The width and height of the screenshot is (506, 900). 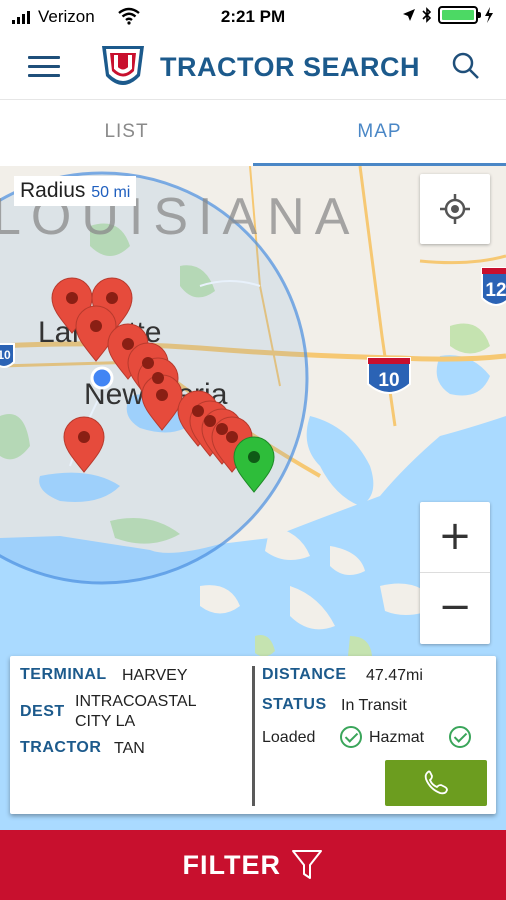 What do you see at coordinates (253, 17) in the screenshot?
I see `status-bar: Verizon 2:21 PM` at bounding box center [253, 17].